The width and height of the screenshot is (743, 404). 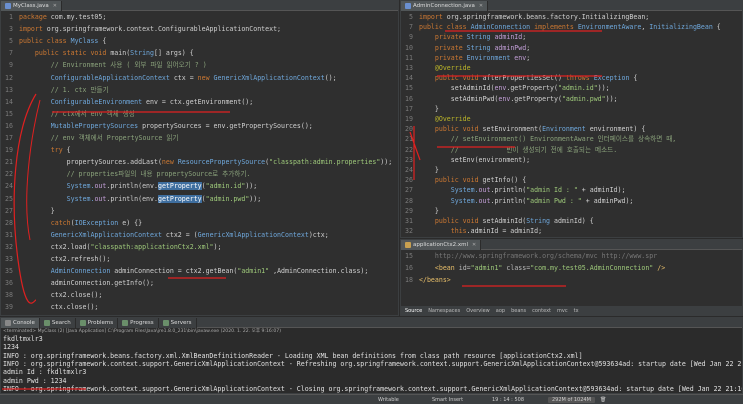 I want to click on code-line: 36 adminConnection.getInfo();, so click(x=199, y=283).